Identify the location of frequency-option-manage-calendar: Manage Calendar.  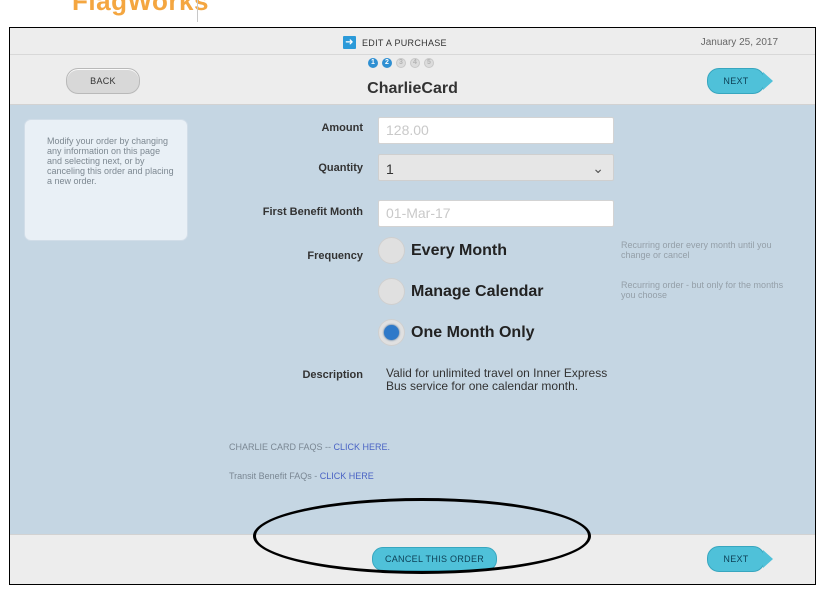
(460, 291).